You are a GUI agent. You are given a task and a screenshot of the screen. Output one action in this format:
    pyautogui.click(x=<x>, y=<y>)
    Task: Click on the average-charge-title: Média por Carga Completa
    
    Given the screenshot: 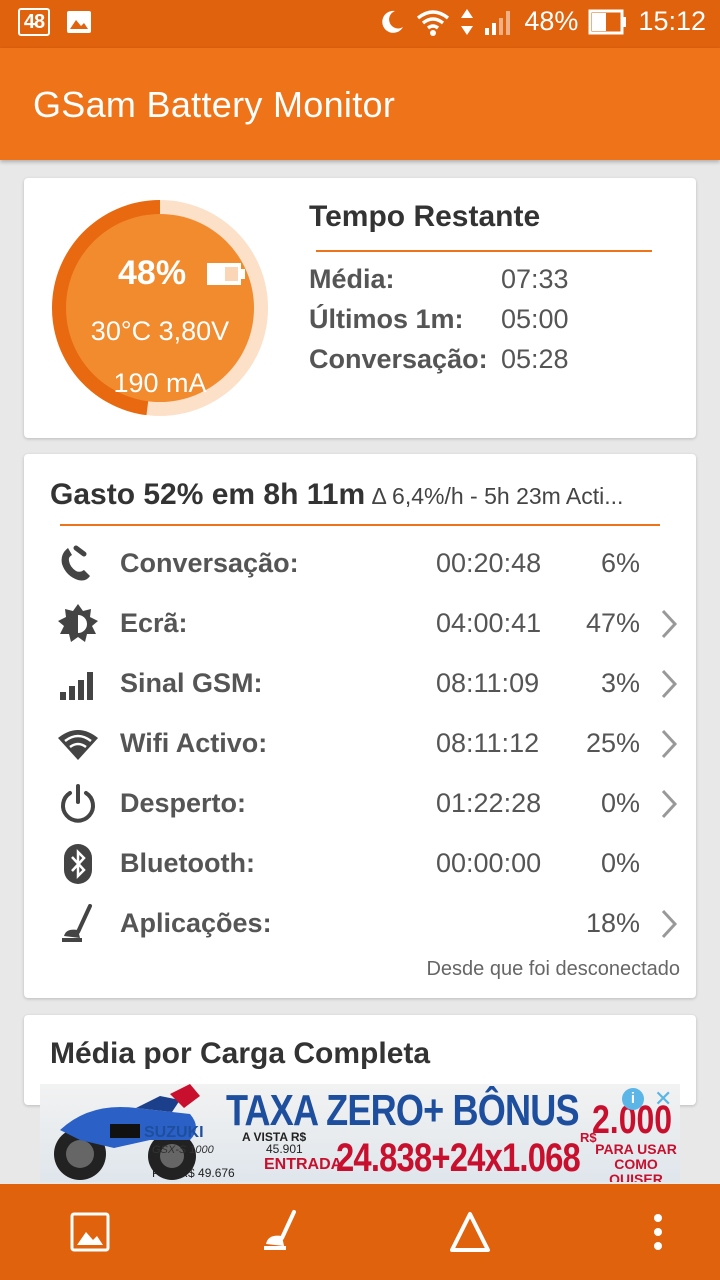 What is the action you would take?
    pyautogui.click(x=240, y=1053)
    